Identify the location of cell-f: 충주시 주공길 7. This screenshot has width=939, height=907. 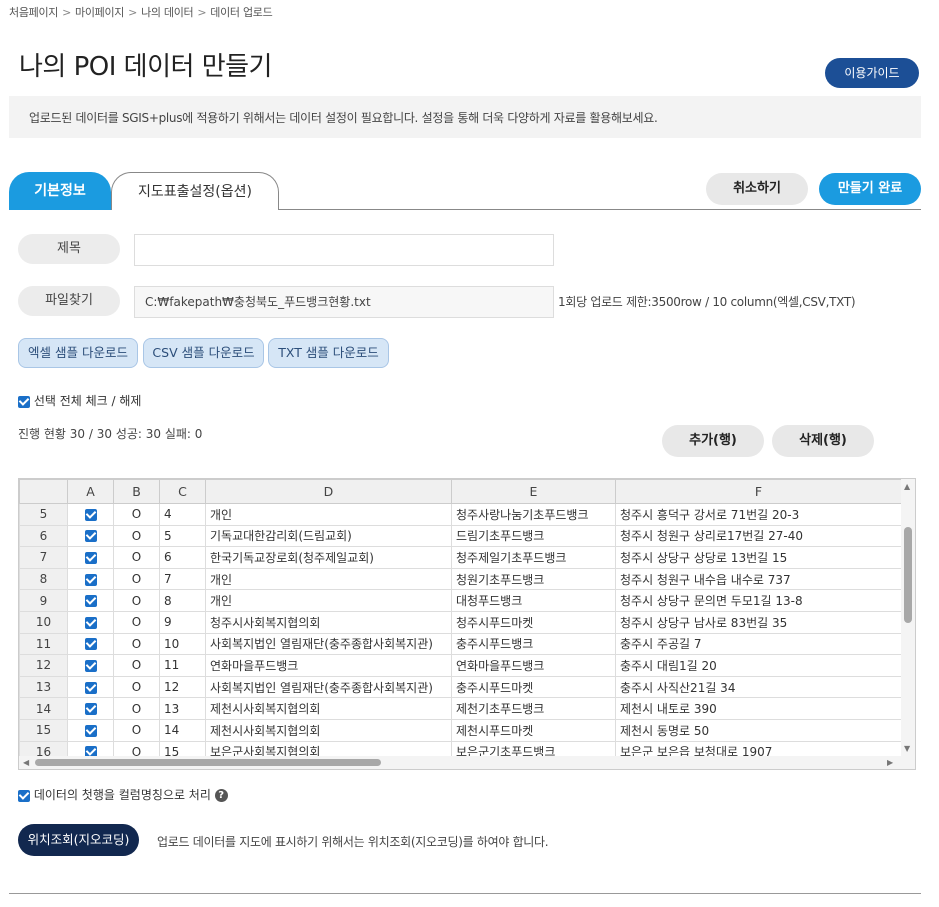
(758, 644).